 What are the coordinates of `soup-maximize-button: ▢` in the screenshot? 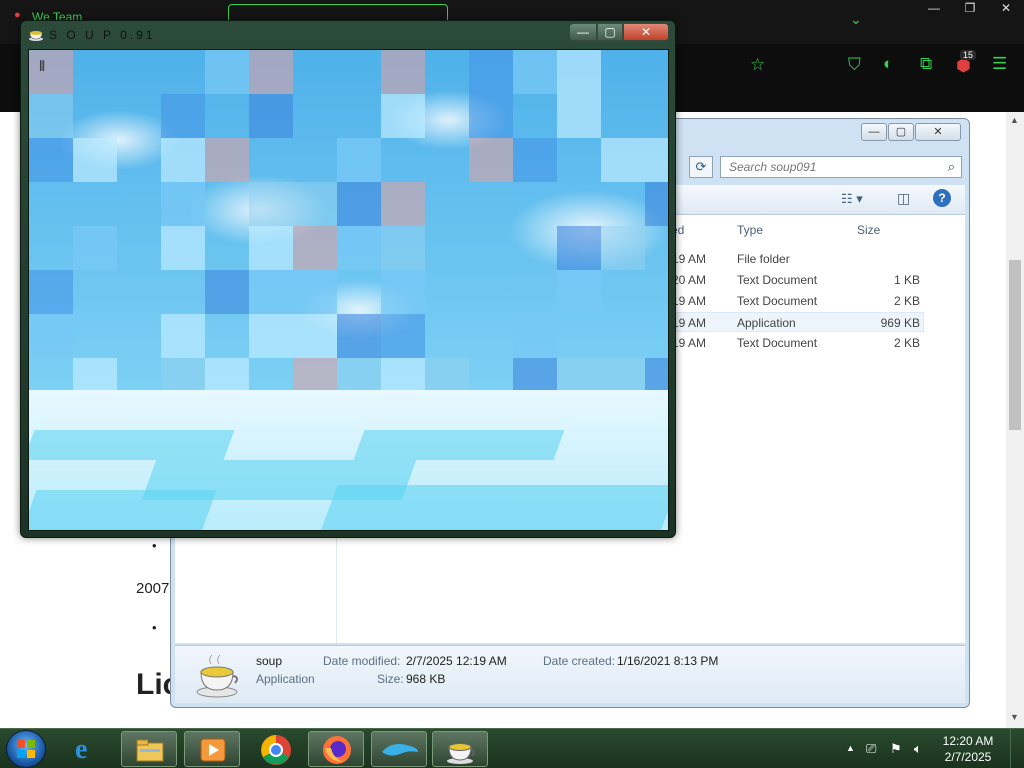 It's located at (610, 32).